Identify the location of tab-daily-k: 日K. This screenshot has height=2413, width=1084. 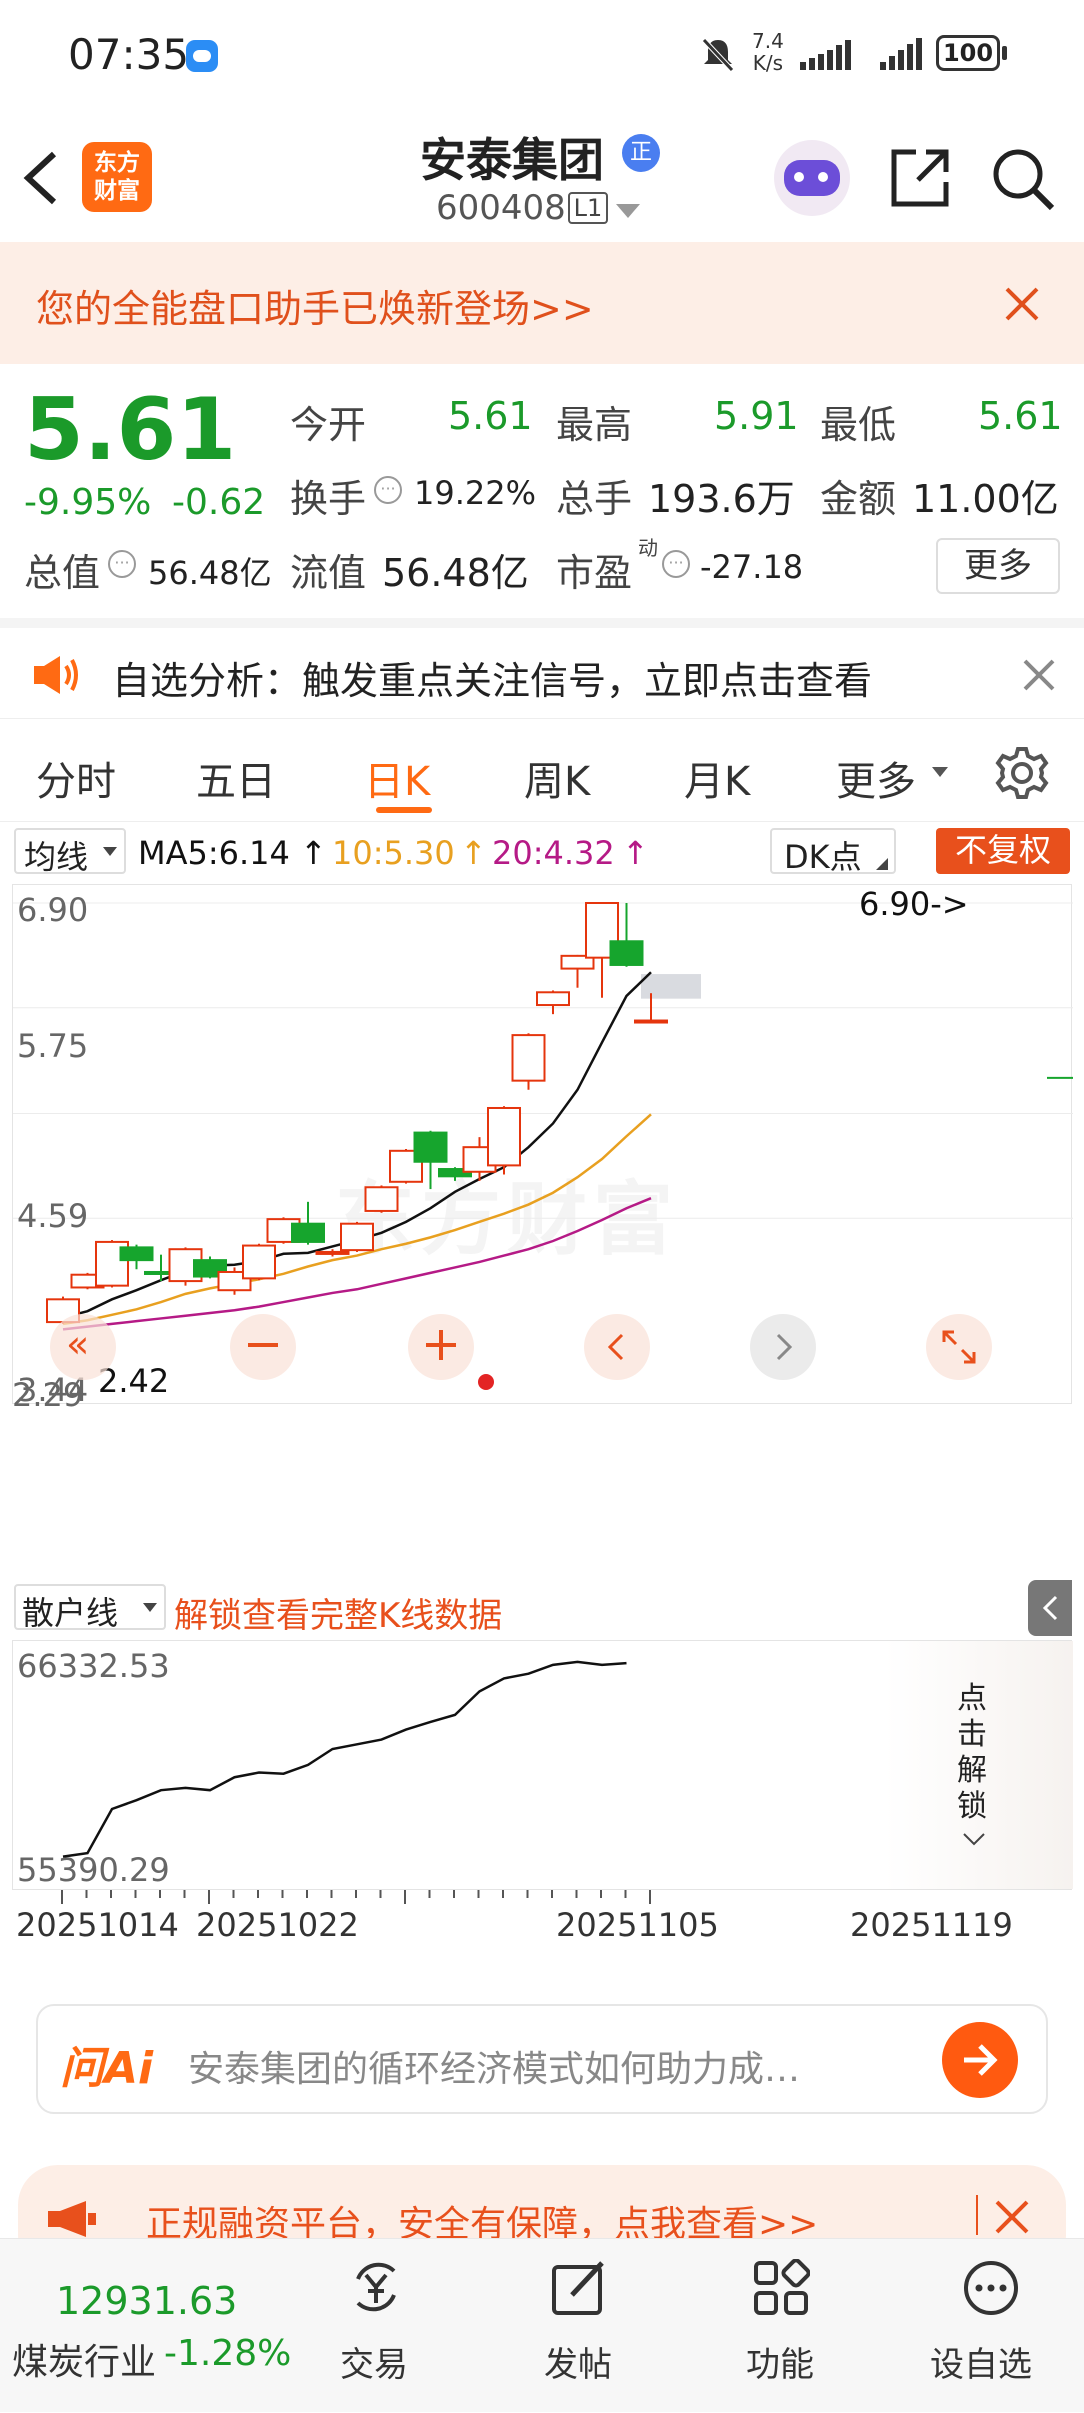
(397, 778).